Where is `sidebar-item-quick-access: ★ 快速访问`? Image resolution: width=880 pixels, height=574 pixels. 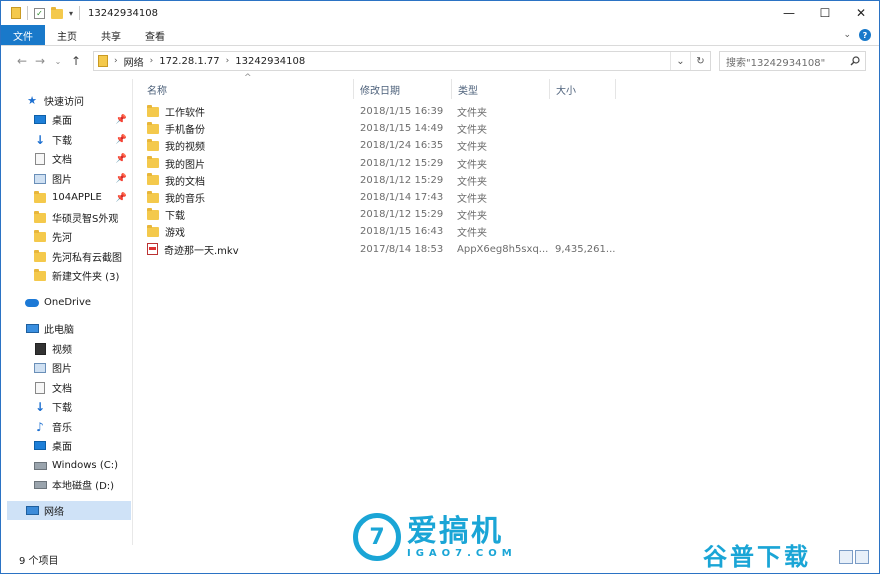
sidebar-item-quick-access: ★ 快速访问 is located at coordinates (87, 100).